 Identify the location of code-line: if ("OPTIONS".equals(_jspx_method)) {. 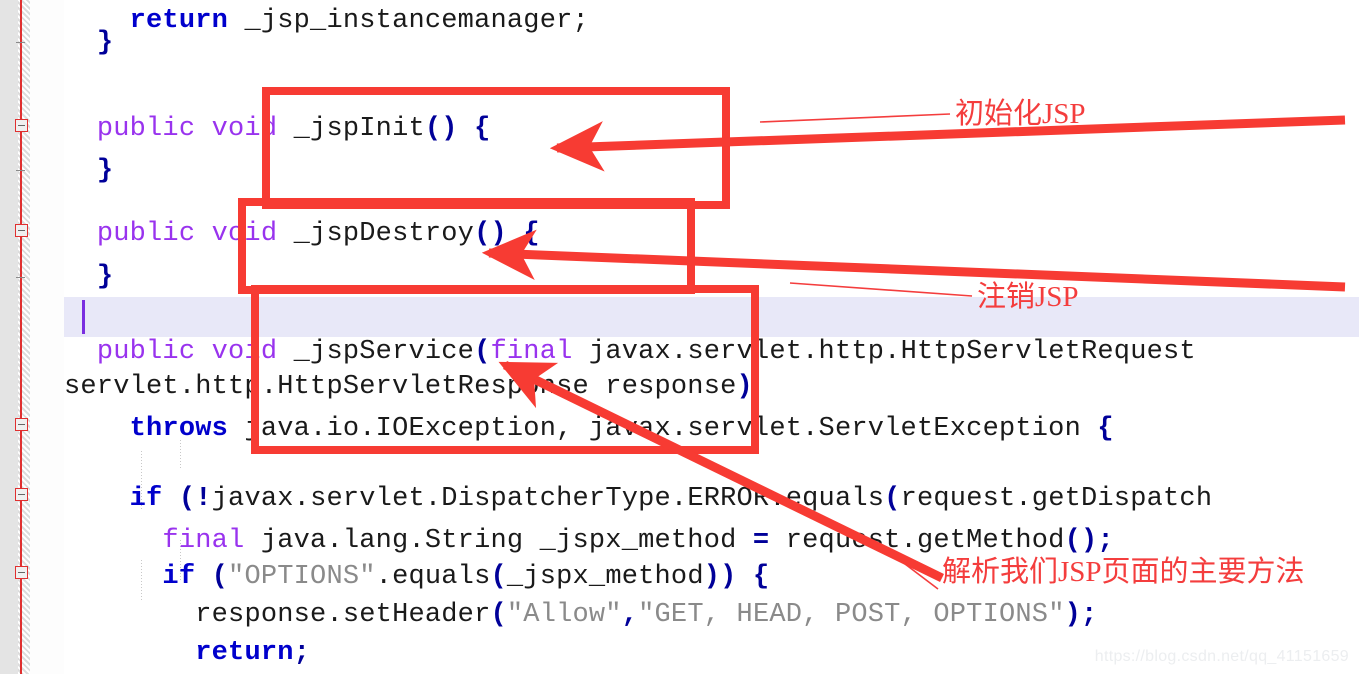
(466, 577).